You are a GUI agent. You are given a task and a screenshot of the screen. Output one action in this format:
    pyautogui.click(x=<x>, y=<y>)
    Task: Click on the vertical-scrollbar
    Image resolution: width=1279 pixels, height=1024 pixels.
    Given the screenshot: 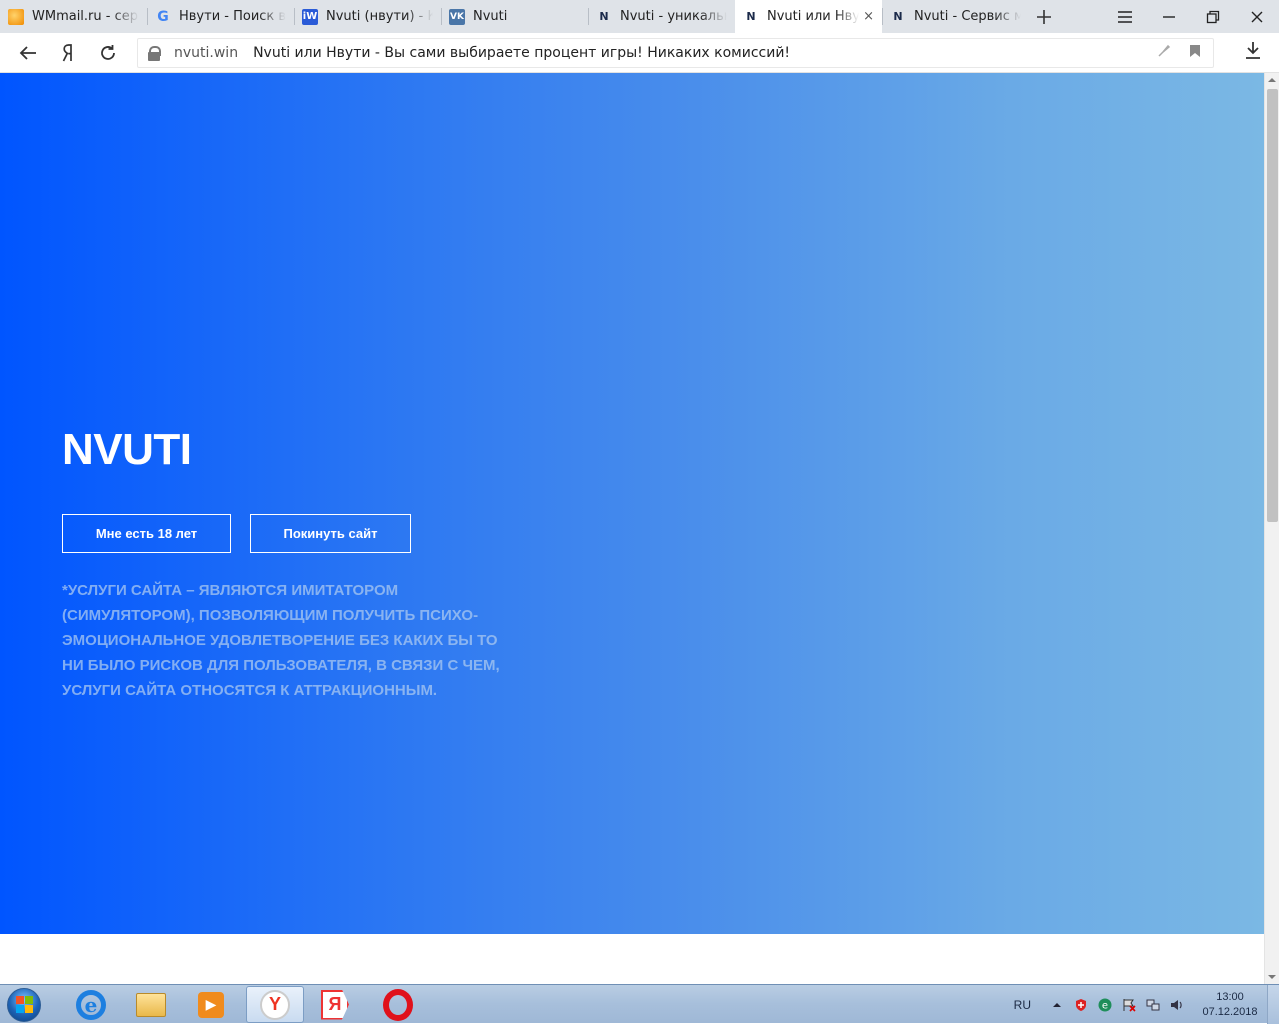 What is the action you would take?
    pyautogui.click(x=1271, y=528)
    